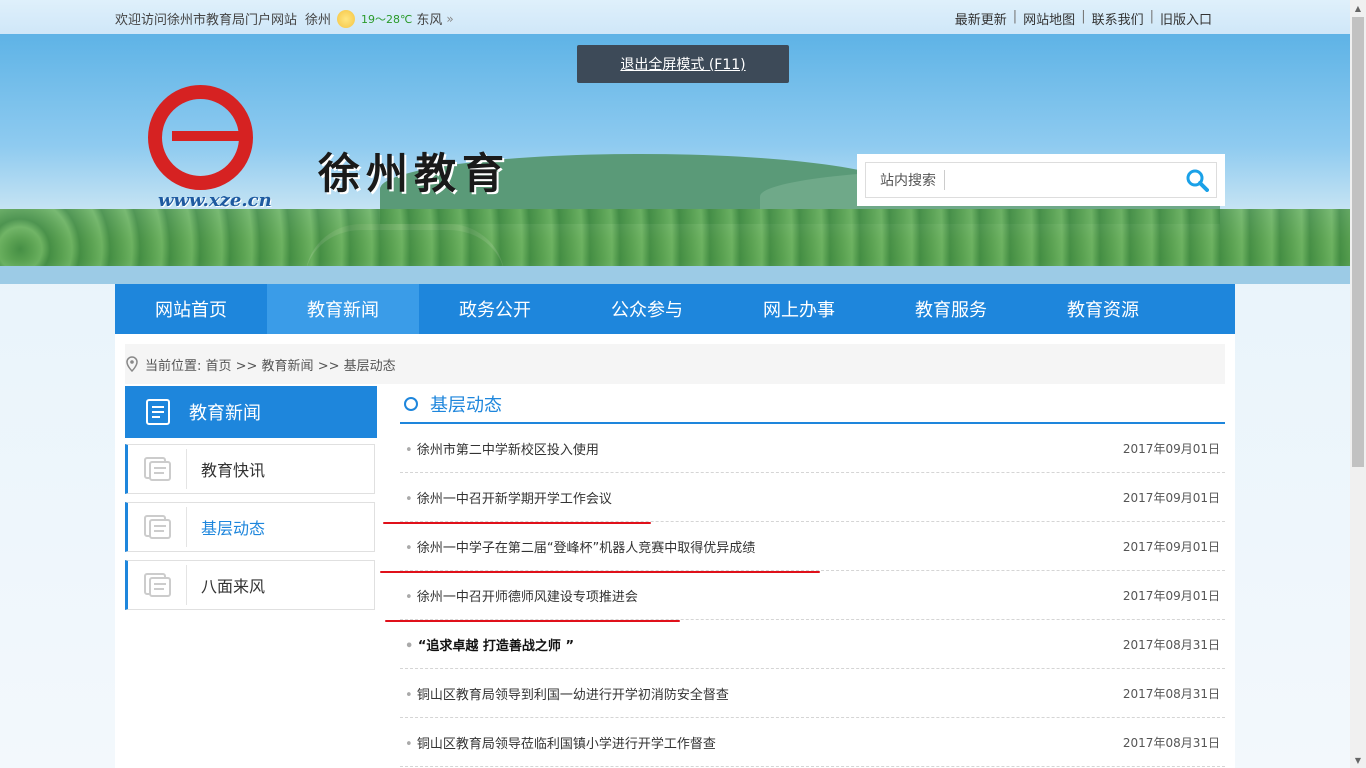  Describe the element at coordinates (1358, 242) in the screenshot. I see `scrollbar-thumb` at that location.